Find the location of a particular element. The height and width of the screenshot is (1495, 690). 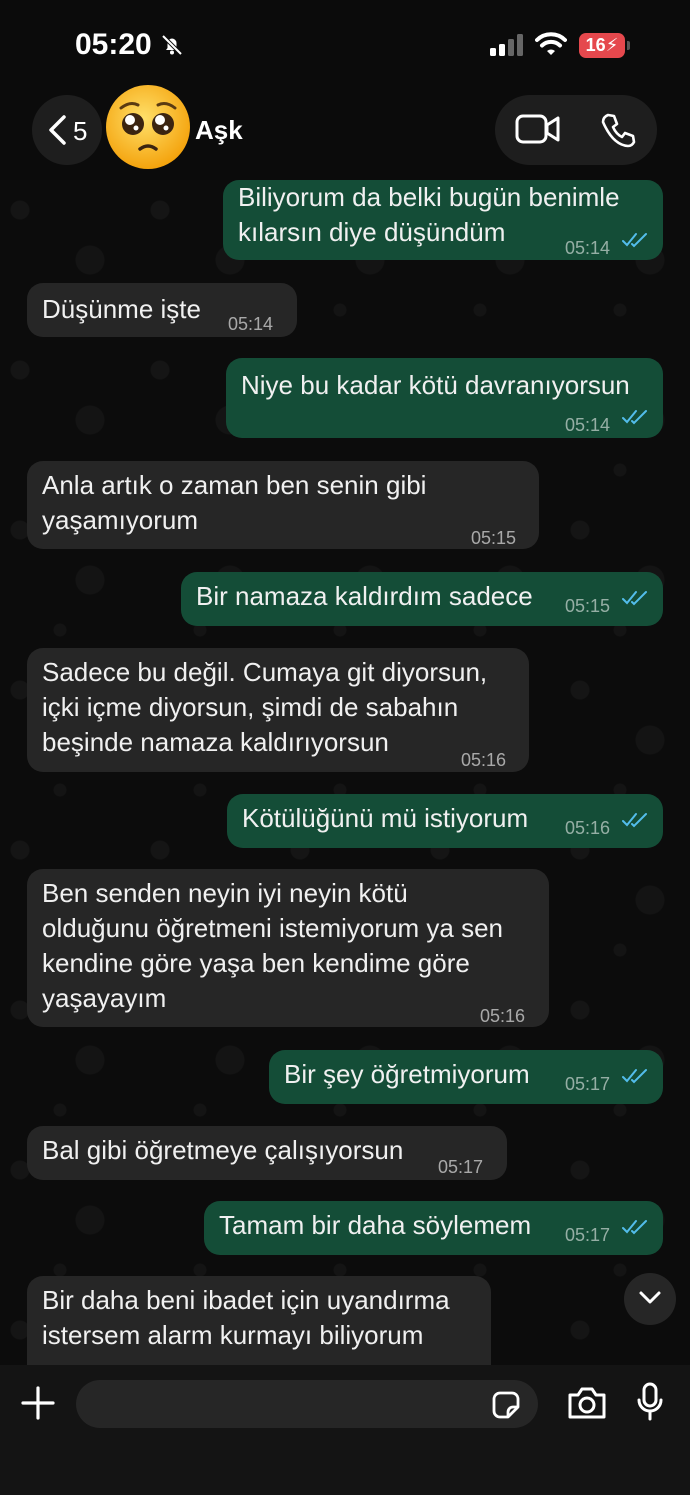

phone-call-icon is located at coordinates (618, 130).